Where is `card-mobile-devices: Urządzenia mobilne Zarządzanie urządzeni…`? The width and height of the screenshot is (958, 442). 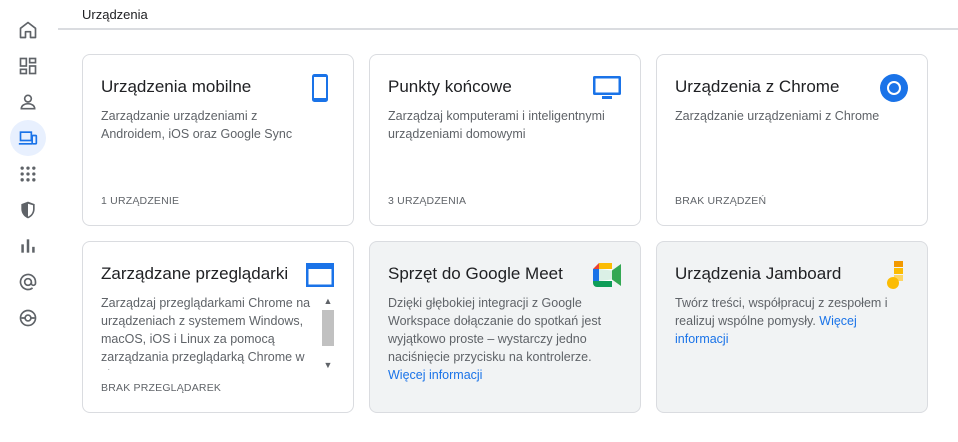 card-mobile-devices: Urządzenia mobilne Zarządzanie urządzeni… is located at coordinates (218, 140).